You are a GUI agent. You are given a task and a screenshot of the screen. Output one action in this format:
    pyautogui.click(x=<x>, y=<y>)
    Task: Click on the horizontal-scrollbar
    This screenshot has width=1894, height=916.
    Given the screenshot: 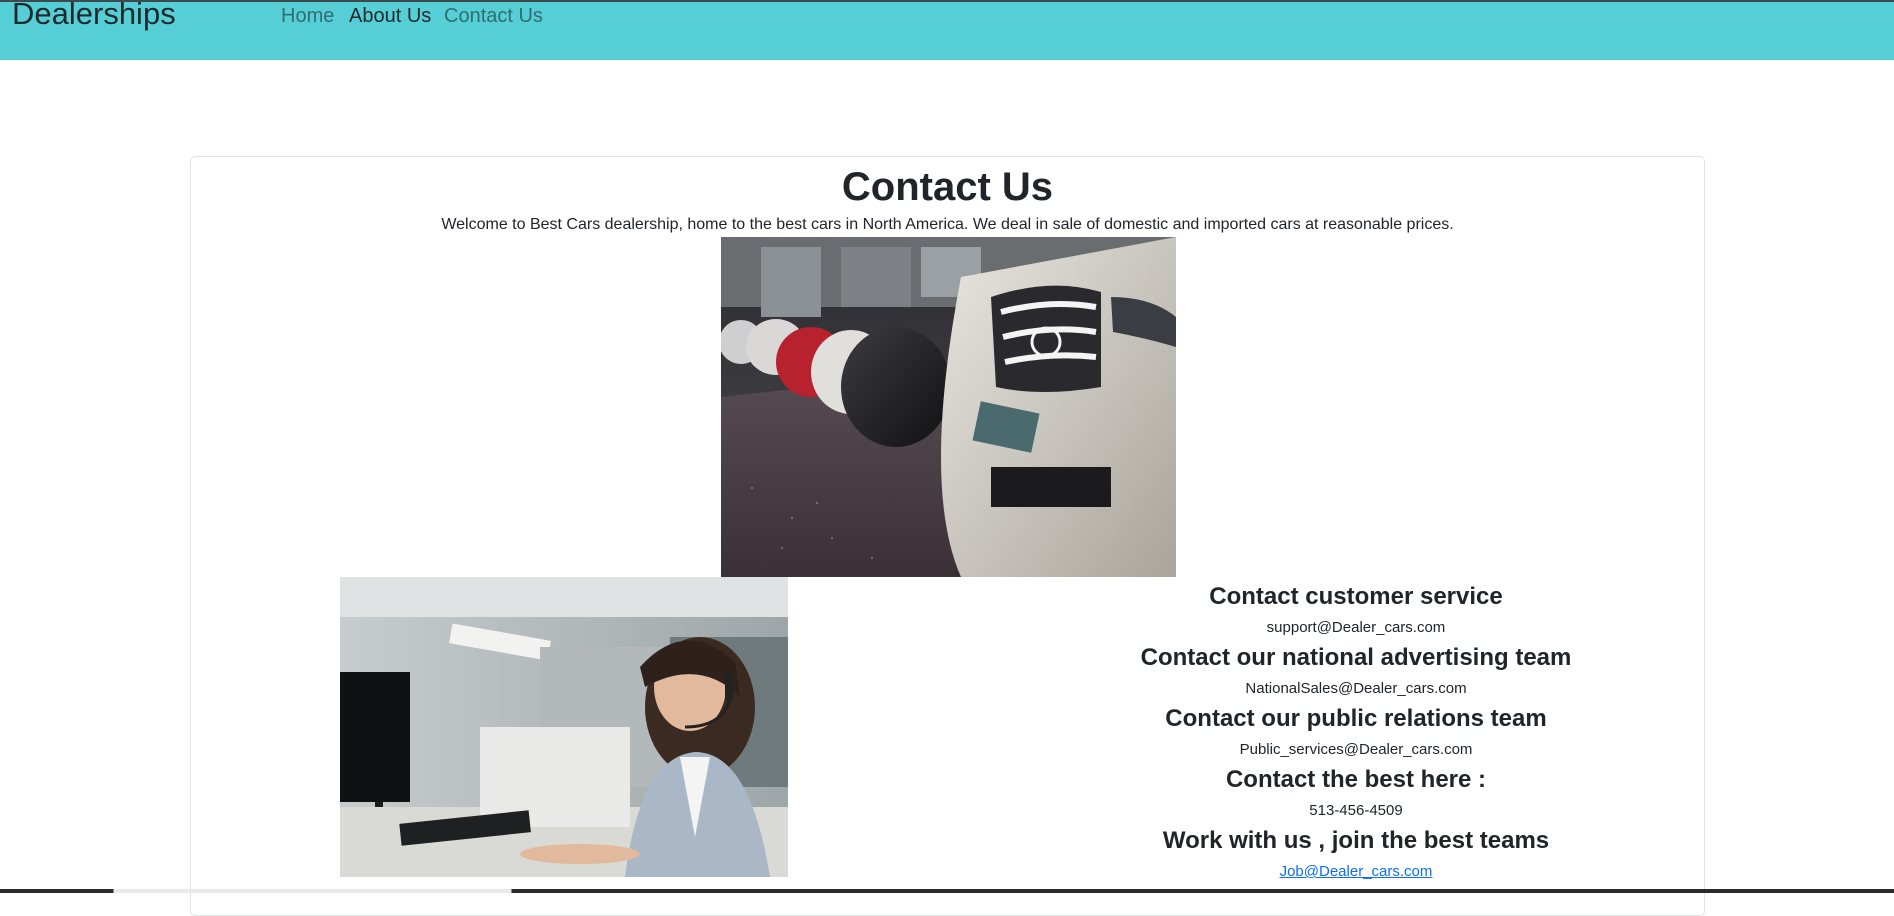 What is the action you would take?
    pyautogui.click(x=947, y=891)
    